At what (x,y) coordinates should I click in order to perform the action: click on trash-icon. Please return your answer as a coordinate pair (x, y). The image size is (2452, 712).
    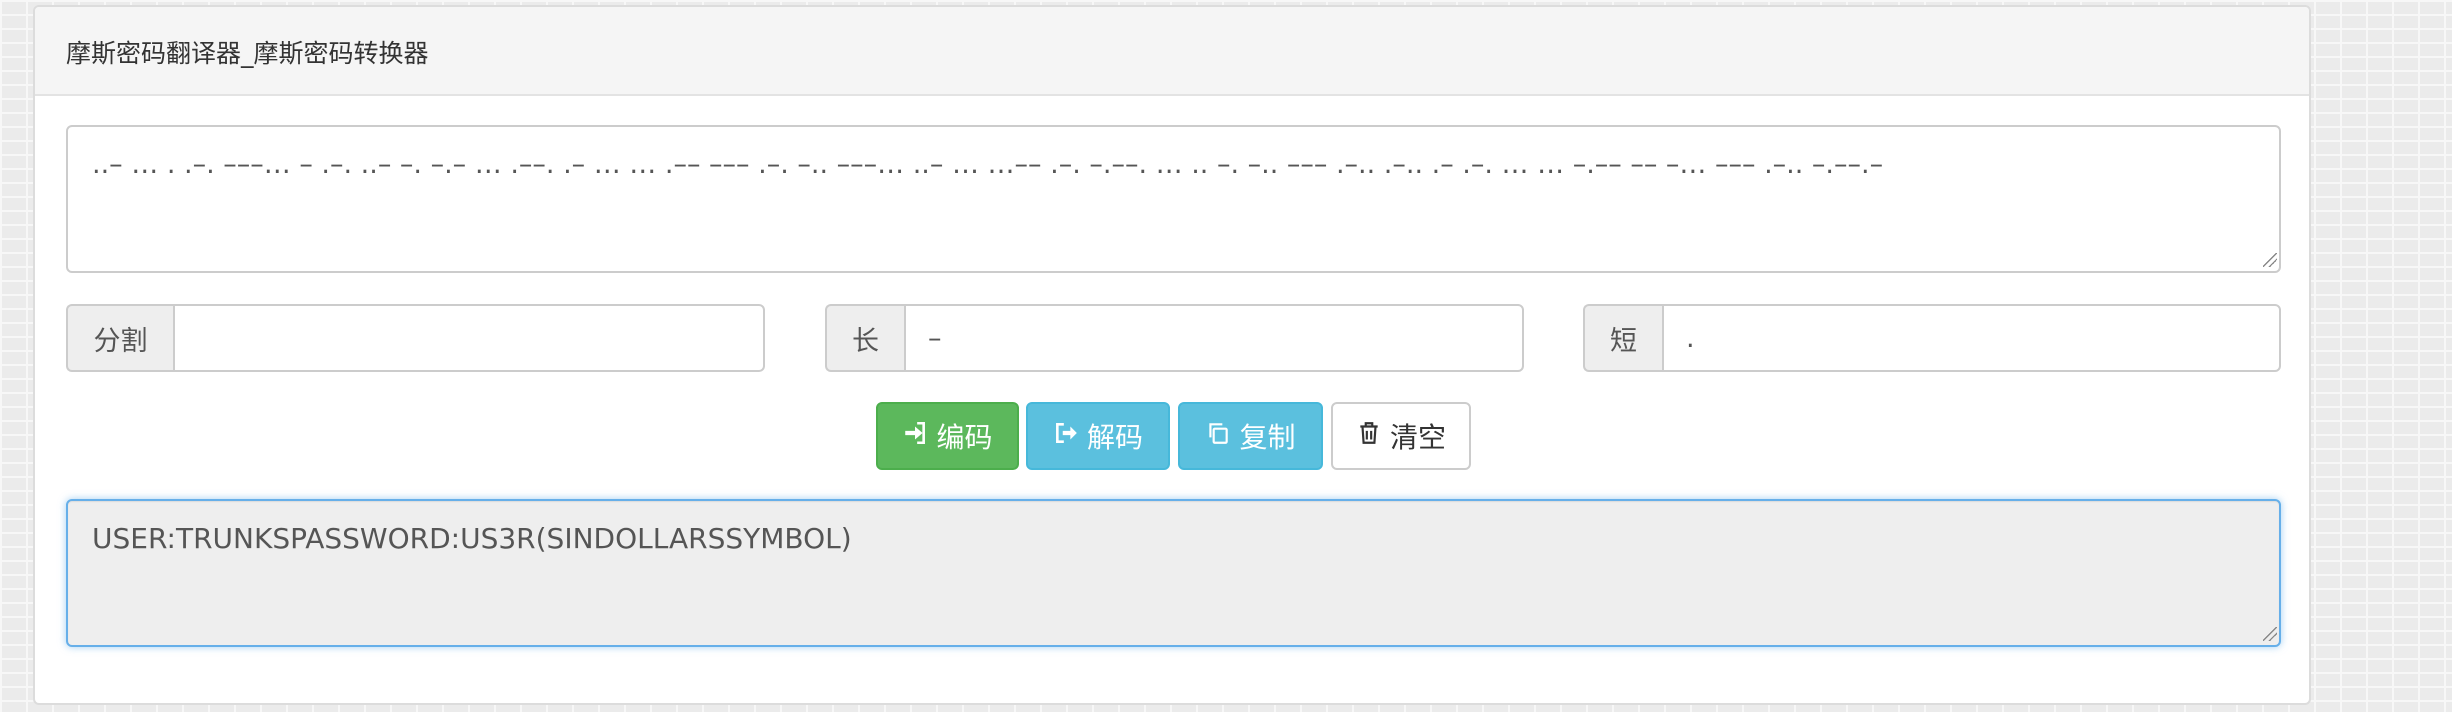
    Looking at the image, I should click on (1369, 436).